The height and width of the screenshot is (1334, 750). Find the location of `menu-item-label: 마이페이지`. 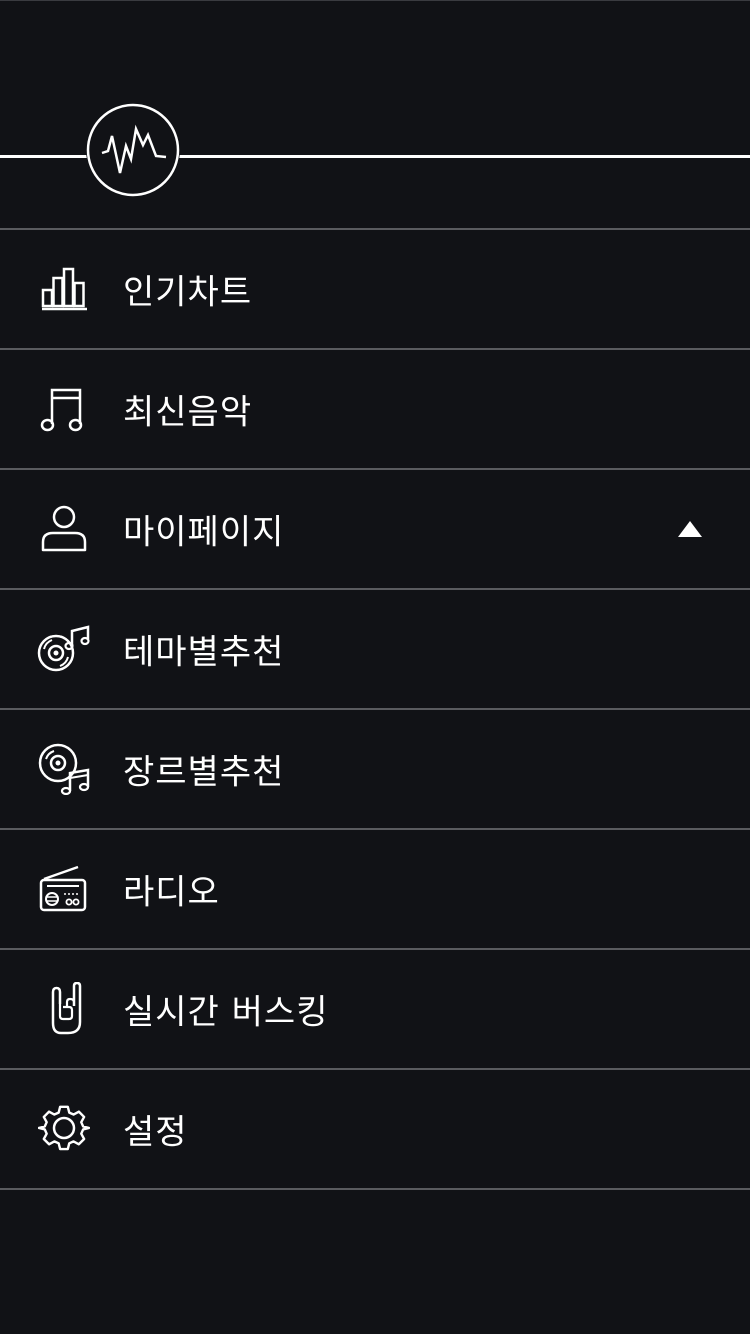

menu-item-label: 마이페이지 is located at coordinates (204, 532).